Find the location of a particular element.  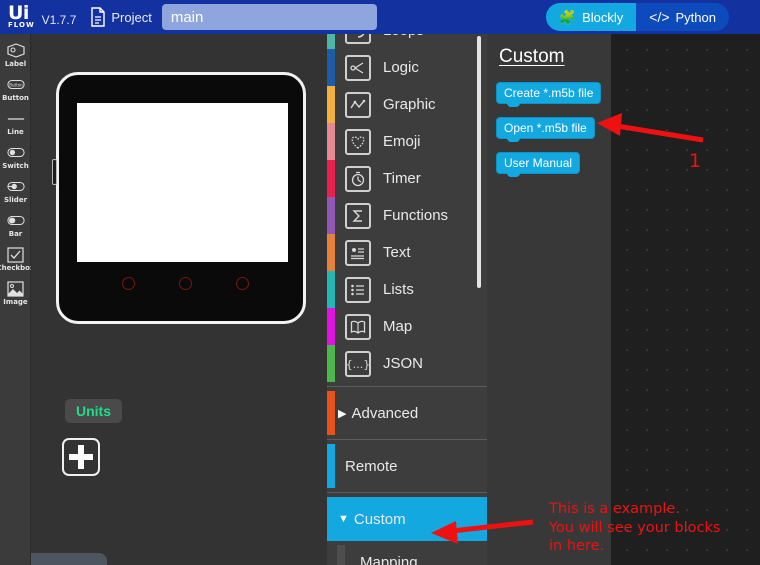

category-functions: Functions is located at coordinates (407, 215).